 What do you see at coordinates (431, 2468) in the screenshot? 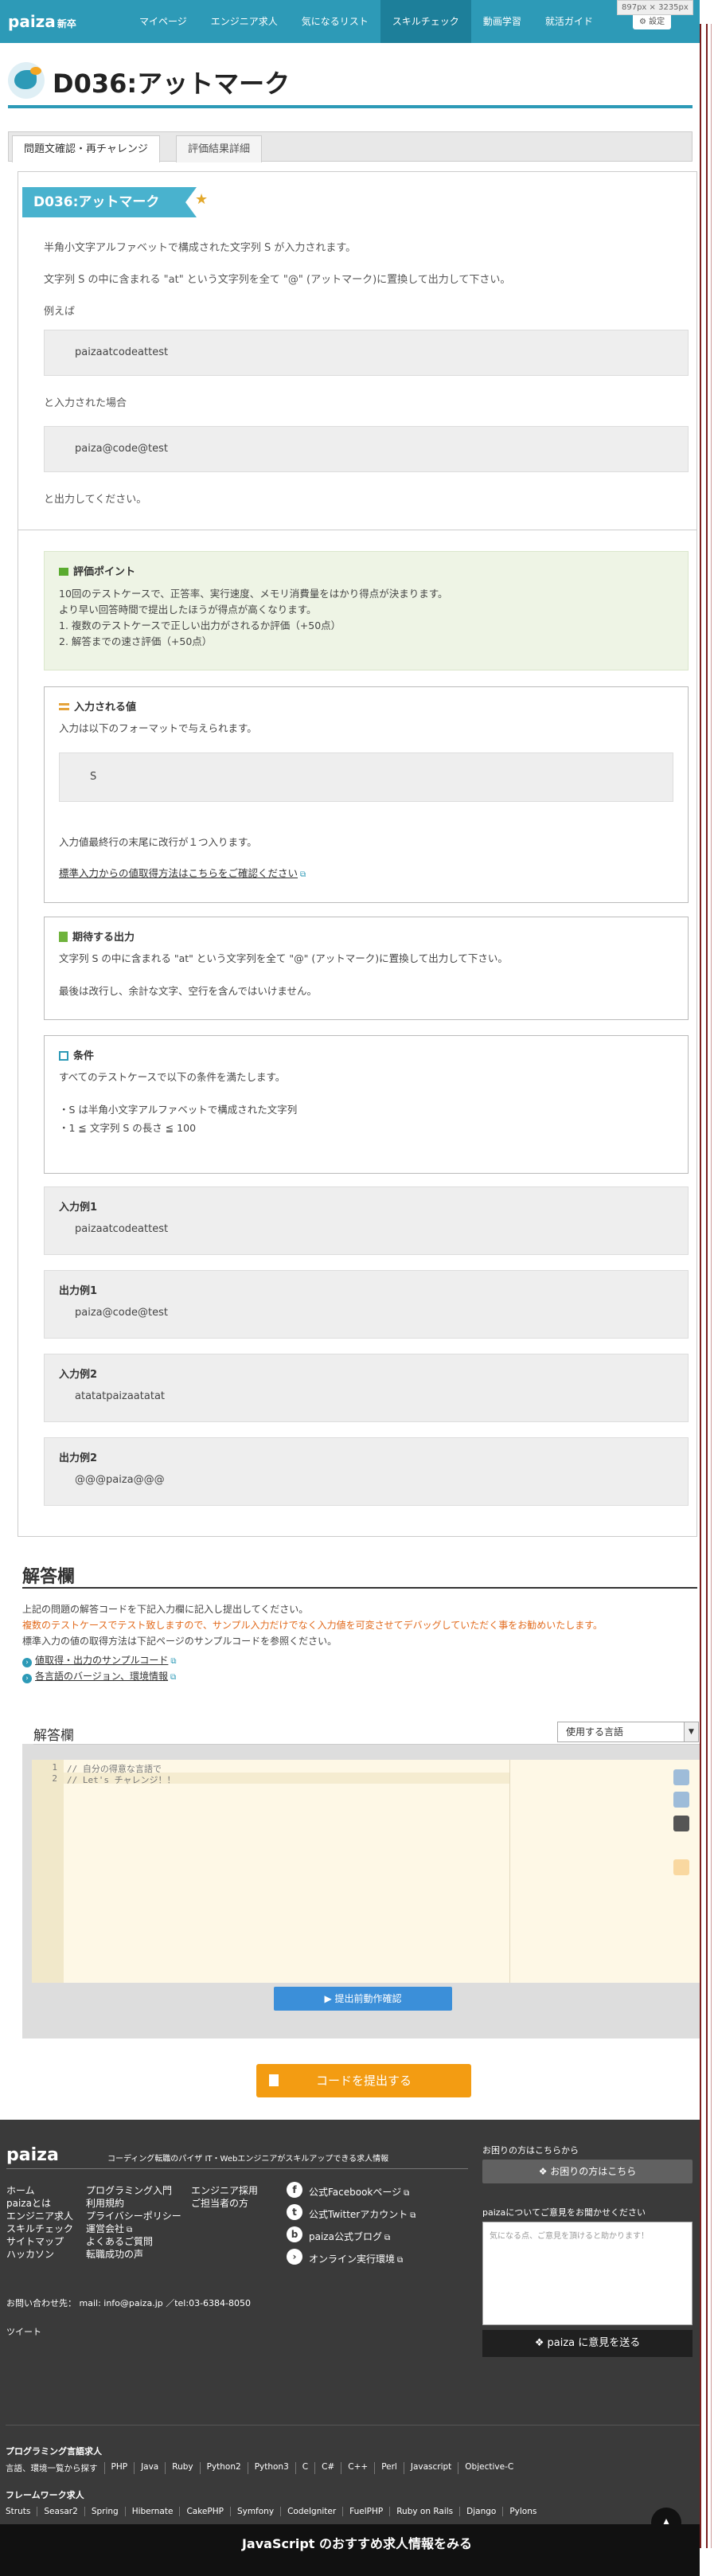
I see `lang-link: Javascript` at bounding box center [431, 2468].